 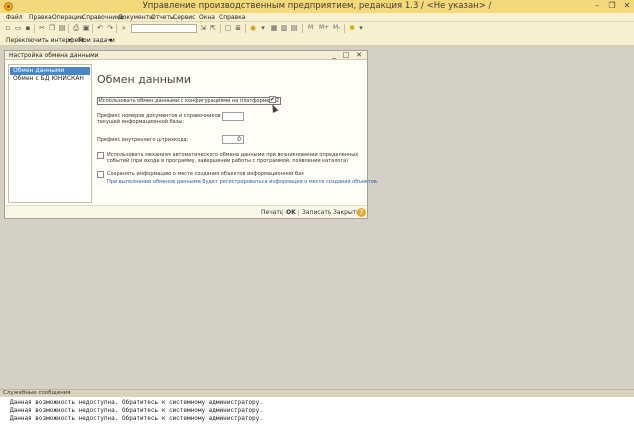 I want to click on menu-service: Сервис, so click(x=184, y=17).